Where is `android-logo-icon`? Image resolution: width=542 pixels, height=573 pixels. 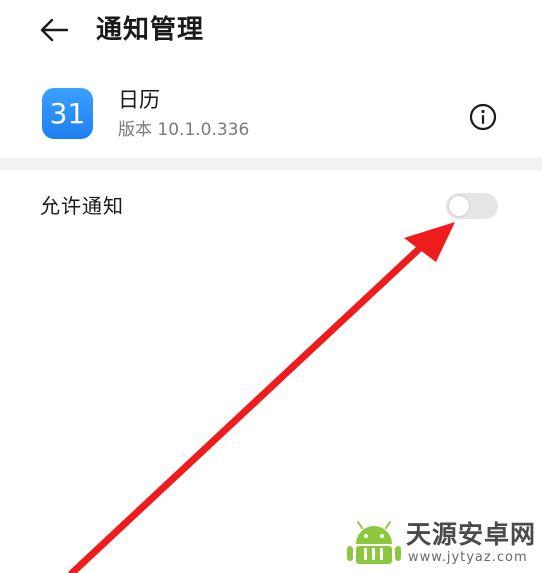 android-logo-icon is located at coordinates (374, 542).